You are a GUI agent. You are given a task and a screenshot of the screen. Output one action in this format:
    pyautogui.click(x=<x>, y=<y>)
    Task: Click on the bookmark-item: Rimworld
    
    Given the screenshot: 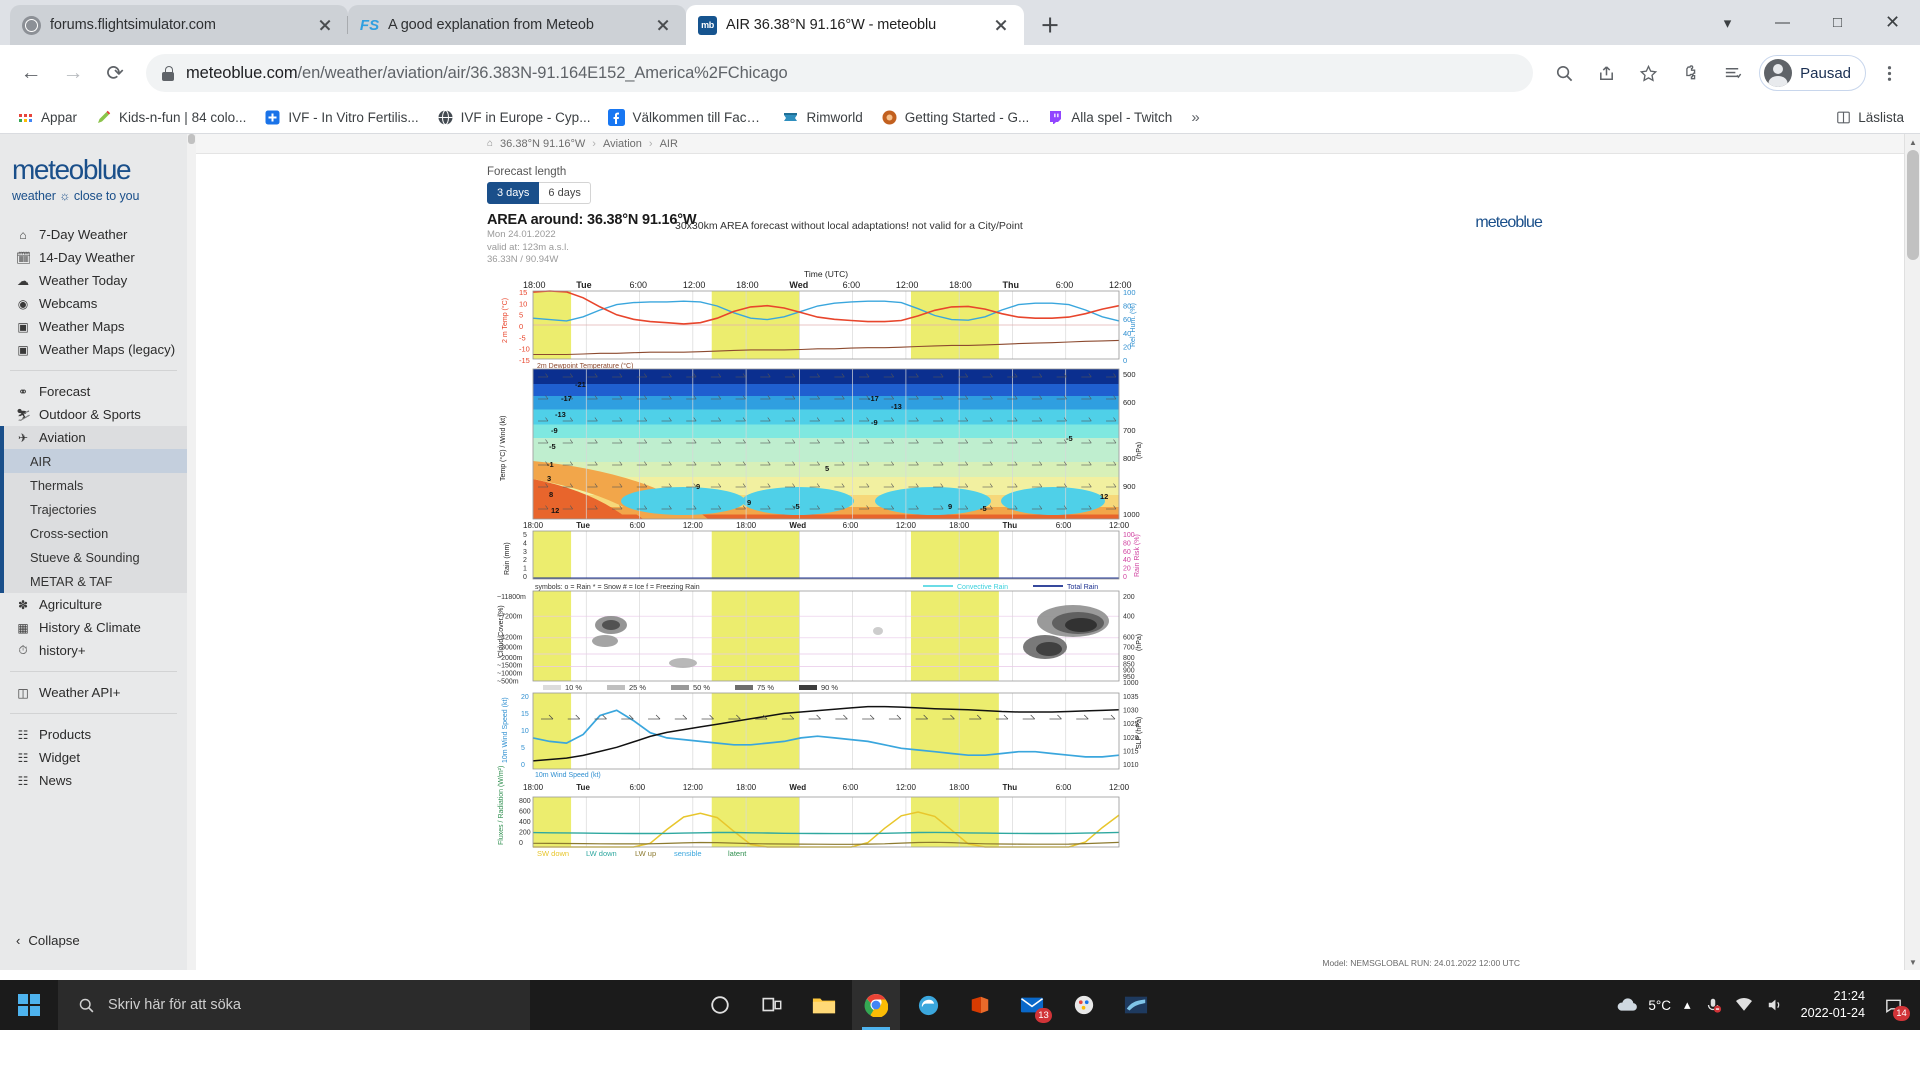 What is the action you would take?
    pyautogui.click(x=822, y=117)
    